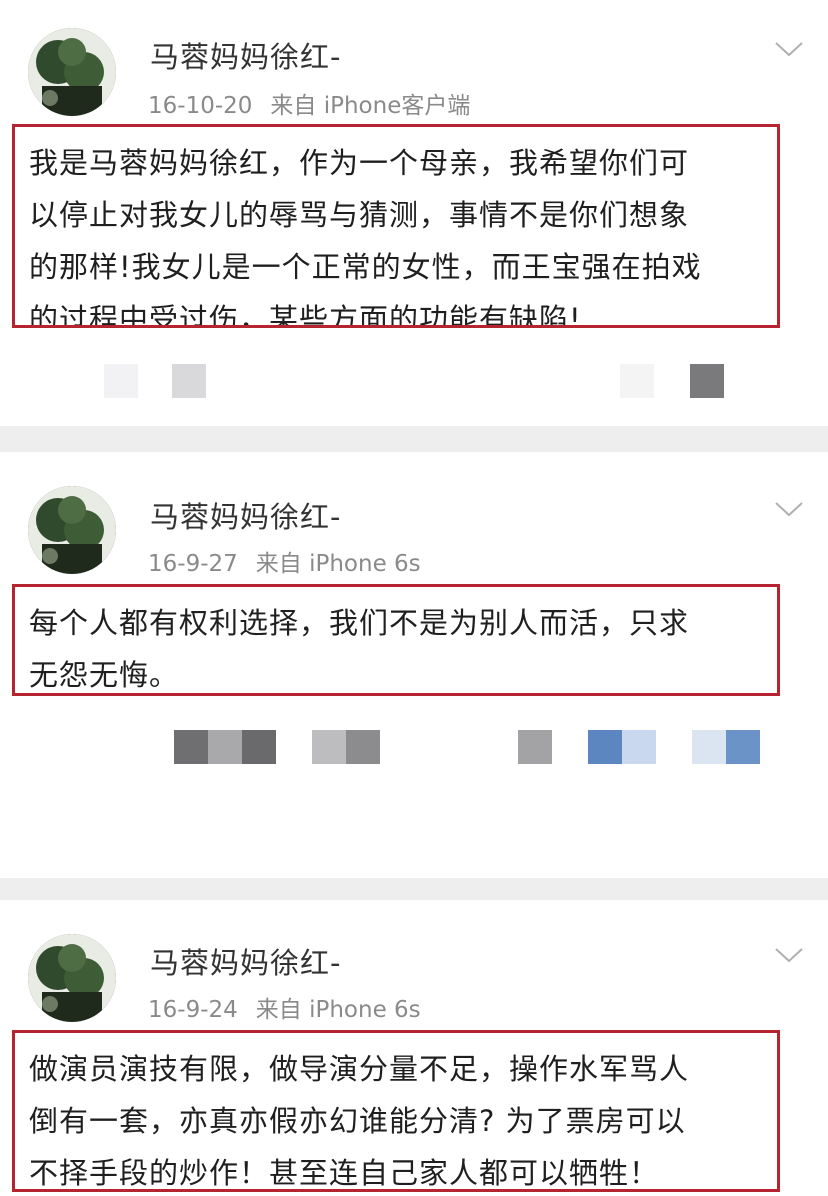 The height and width of the screenshot is (1196, 828). I want to click on post-content-line: 的过程中受过伤，某些方面的功能有缺陷!, so click(305, 315).